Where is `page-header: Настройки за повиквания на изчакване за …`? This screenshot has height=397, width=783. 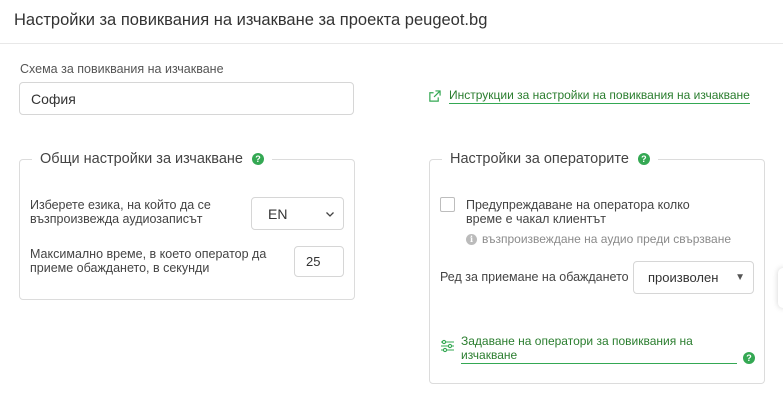 page-header: Настройки за повиквания на изчакване за … is located at coordinates (391, 22).